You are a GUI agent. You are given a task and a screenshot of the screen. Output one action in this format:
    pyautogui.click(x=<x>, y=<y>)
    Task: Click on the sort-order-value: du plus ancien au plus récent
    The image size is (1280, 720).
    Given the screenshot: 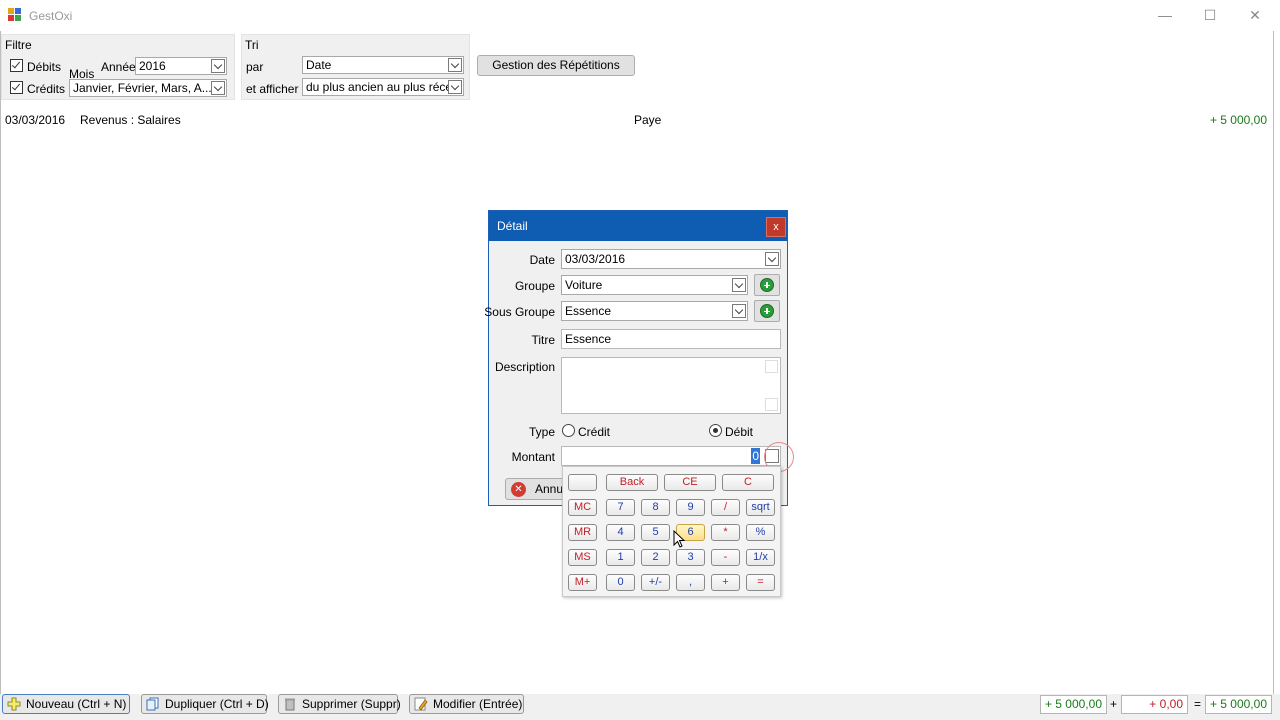 What is the action you would take?
    pyautogui.click(x=384, y=87)
    